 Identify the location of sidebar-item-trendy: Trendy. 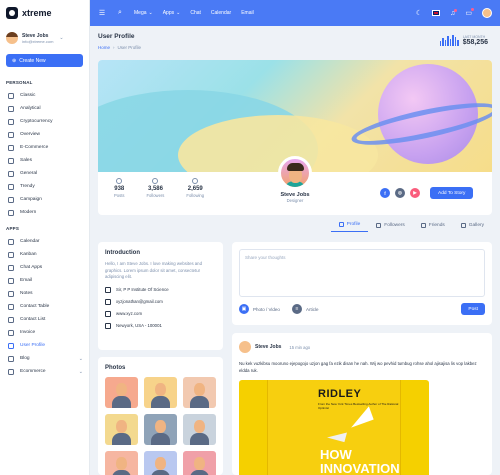
(44, 186).